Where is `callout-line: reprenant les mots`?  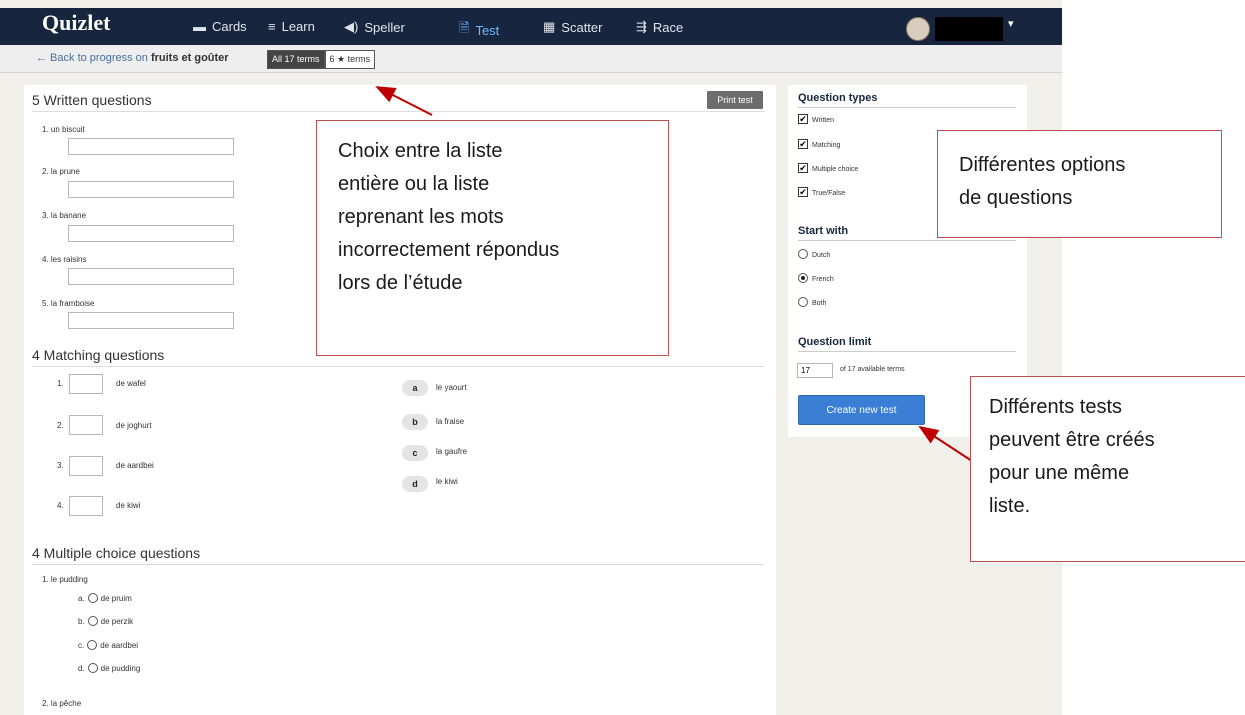 callout-line: reprenant les mots is located at coordinates (421, 217).